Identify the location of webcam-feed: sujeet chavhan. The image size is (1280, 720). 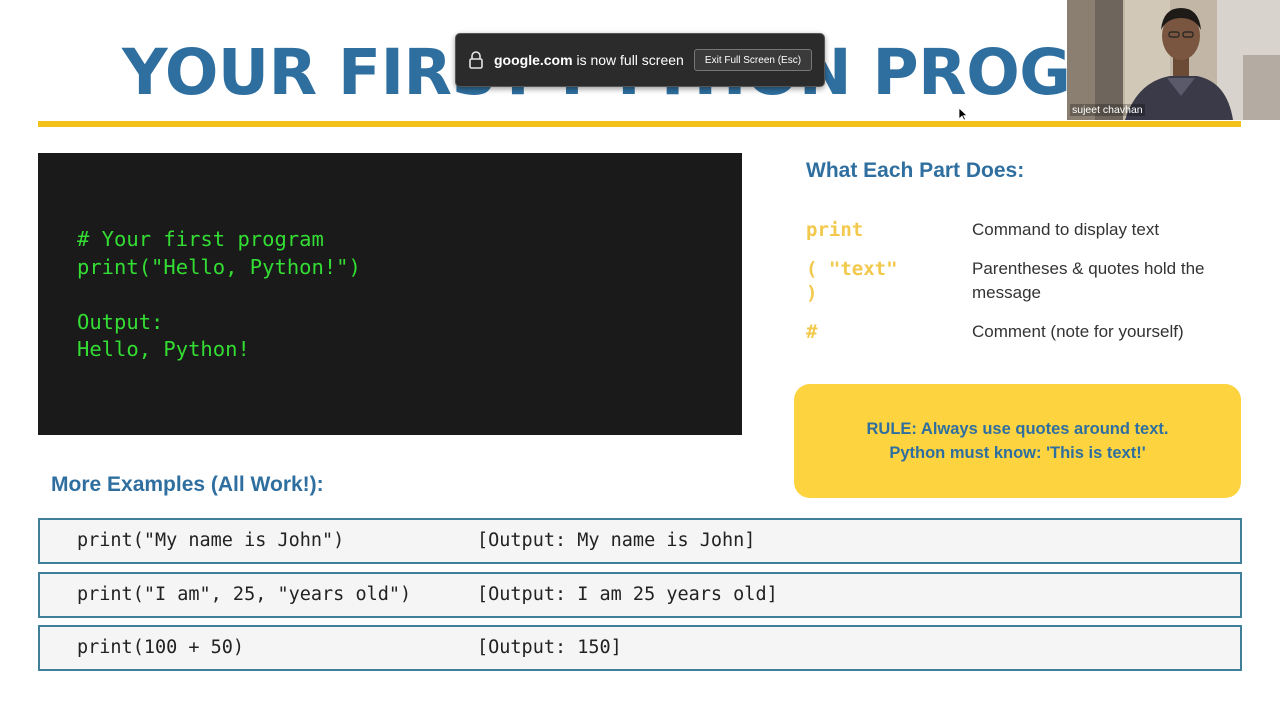
(1173, 60).